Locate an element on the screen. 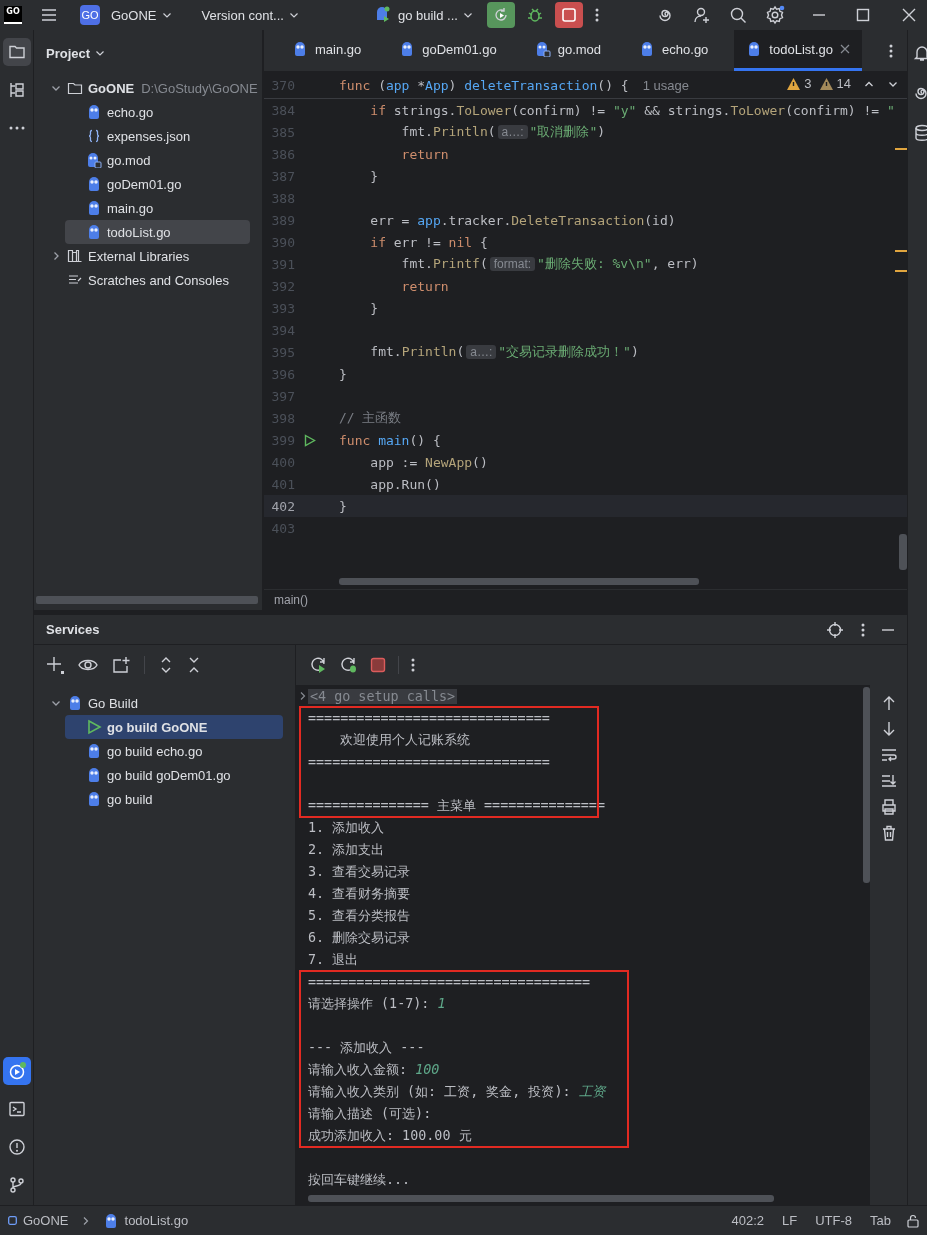  settings-icon is located at coordinates (775, 15).